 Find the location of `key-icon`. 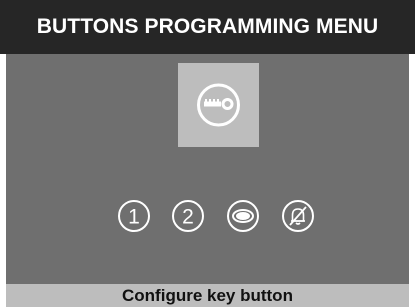

key-icon is located at coordinates (218, 105).